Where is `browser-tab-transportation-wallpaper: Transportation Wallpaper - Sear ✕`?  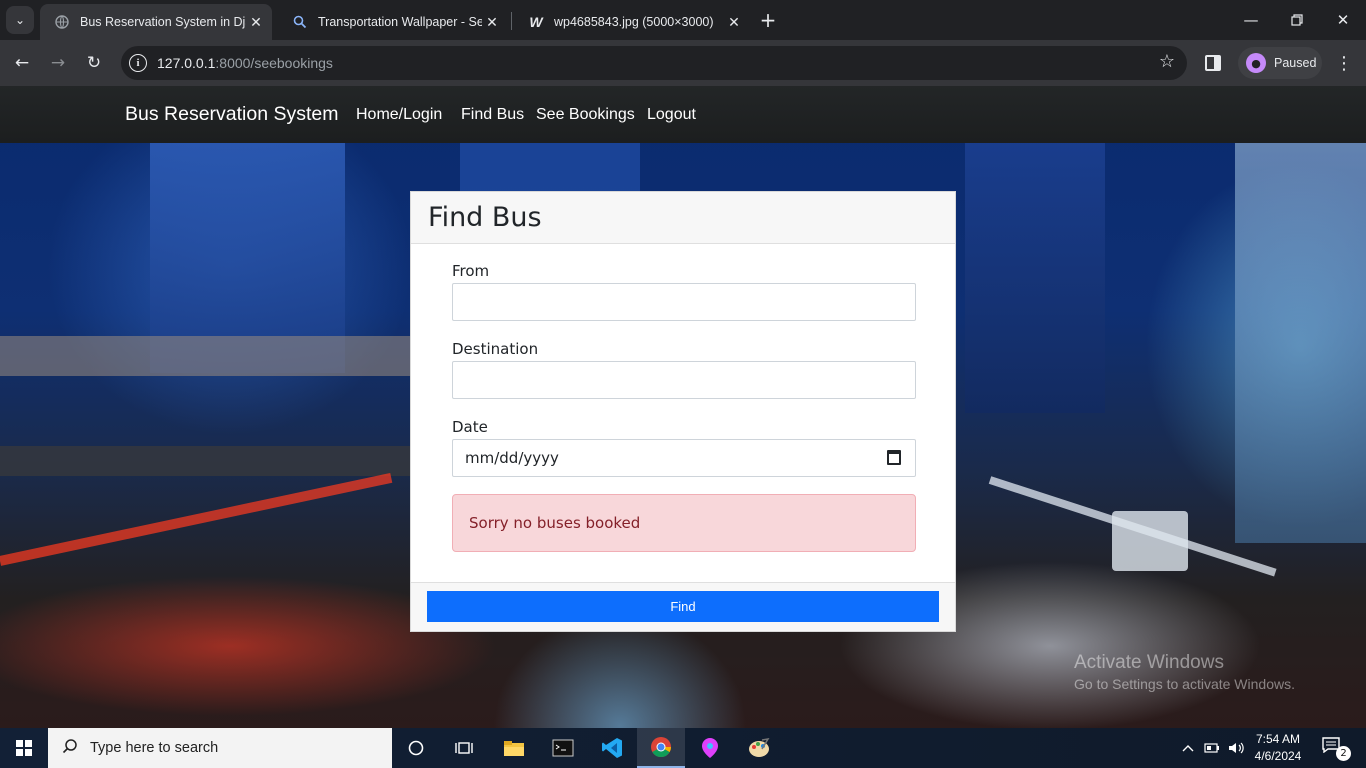
browser-tab-transportation-wallpaper: Transportation Wallpaper - Sear ✕ is located at coordinates (393, 22).